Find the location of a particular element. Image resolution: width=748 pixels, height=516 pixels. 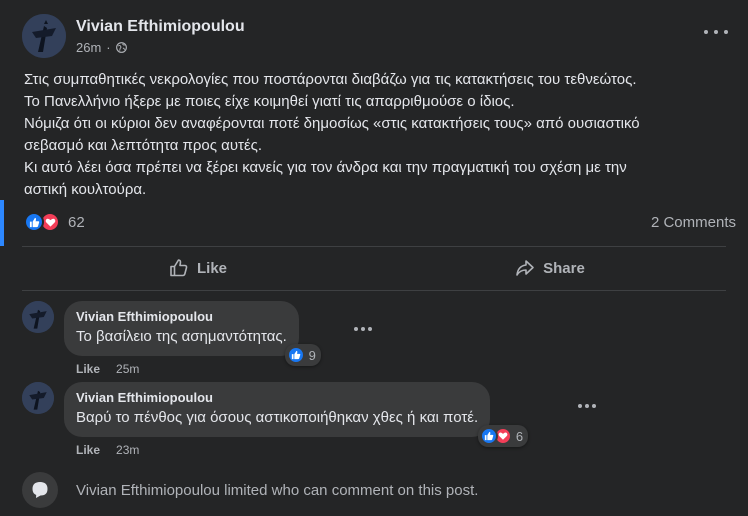

like-label: Like is located at coordinates (211, 268).